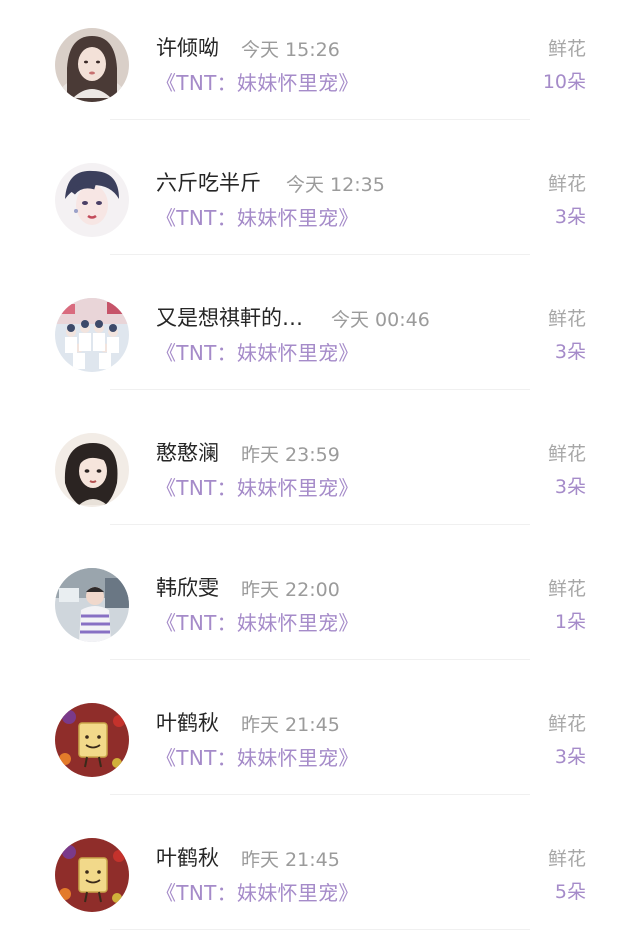 Image resolution: width=640 pixels, height=945 pixels. I want to click on boy-photo-avatar, so click(92, 605).